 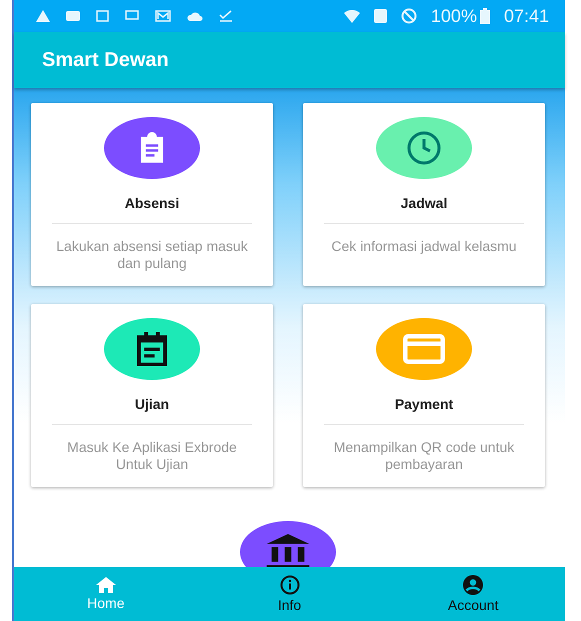 I want to click on check-icon, so click(x=226, y=16).